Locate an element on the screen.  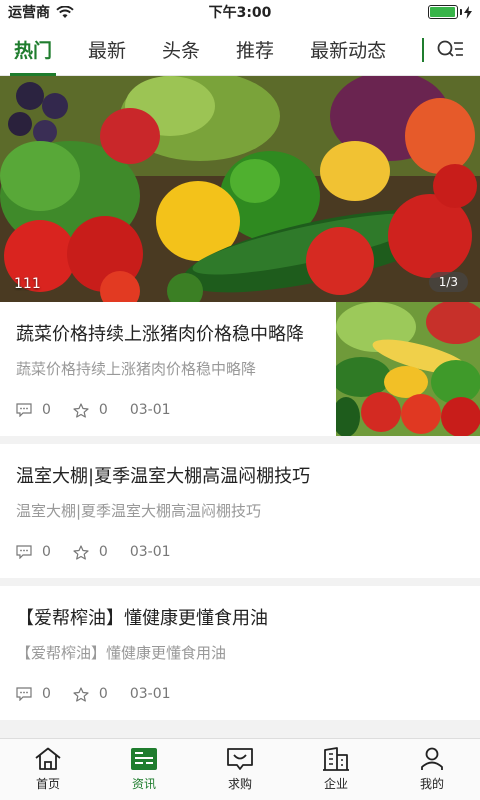
news-thumbnail is located at coordinates (408, 369).